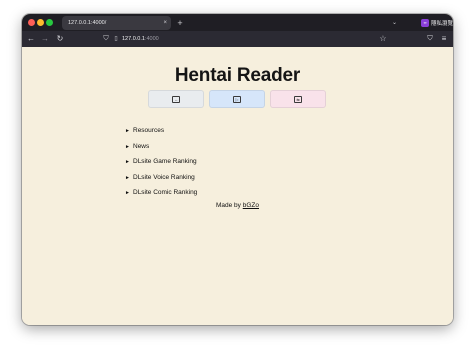  Describe the element at coordinates (237, 75) in the screenshot. I see `page-title: Hentai Reader` at that location.